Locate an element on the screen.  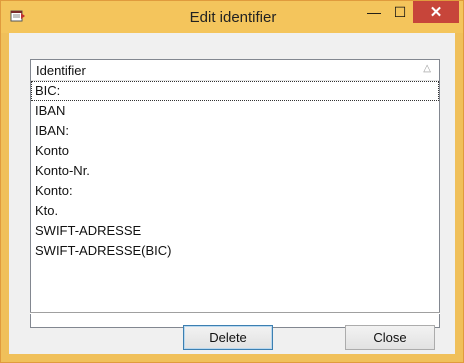
close-button: Close is located at coordinates (390, 337).